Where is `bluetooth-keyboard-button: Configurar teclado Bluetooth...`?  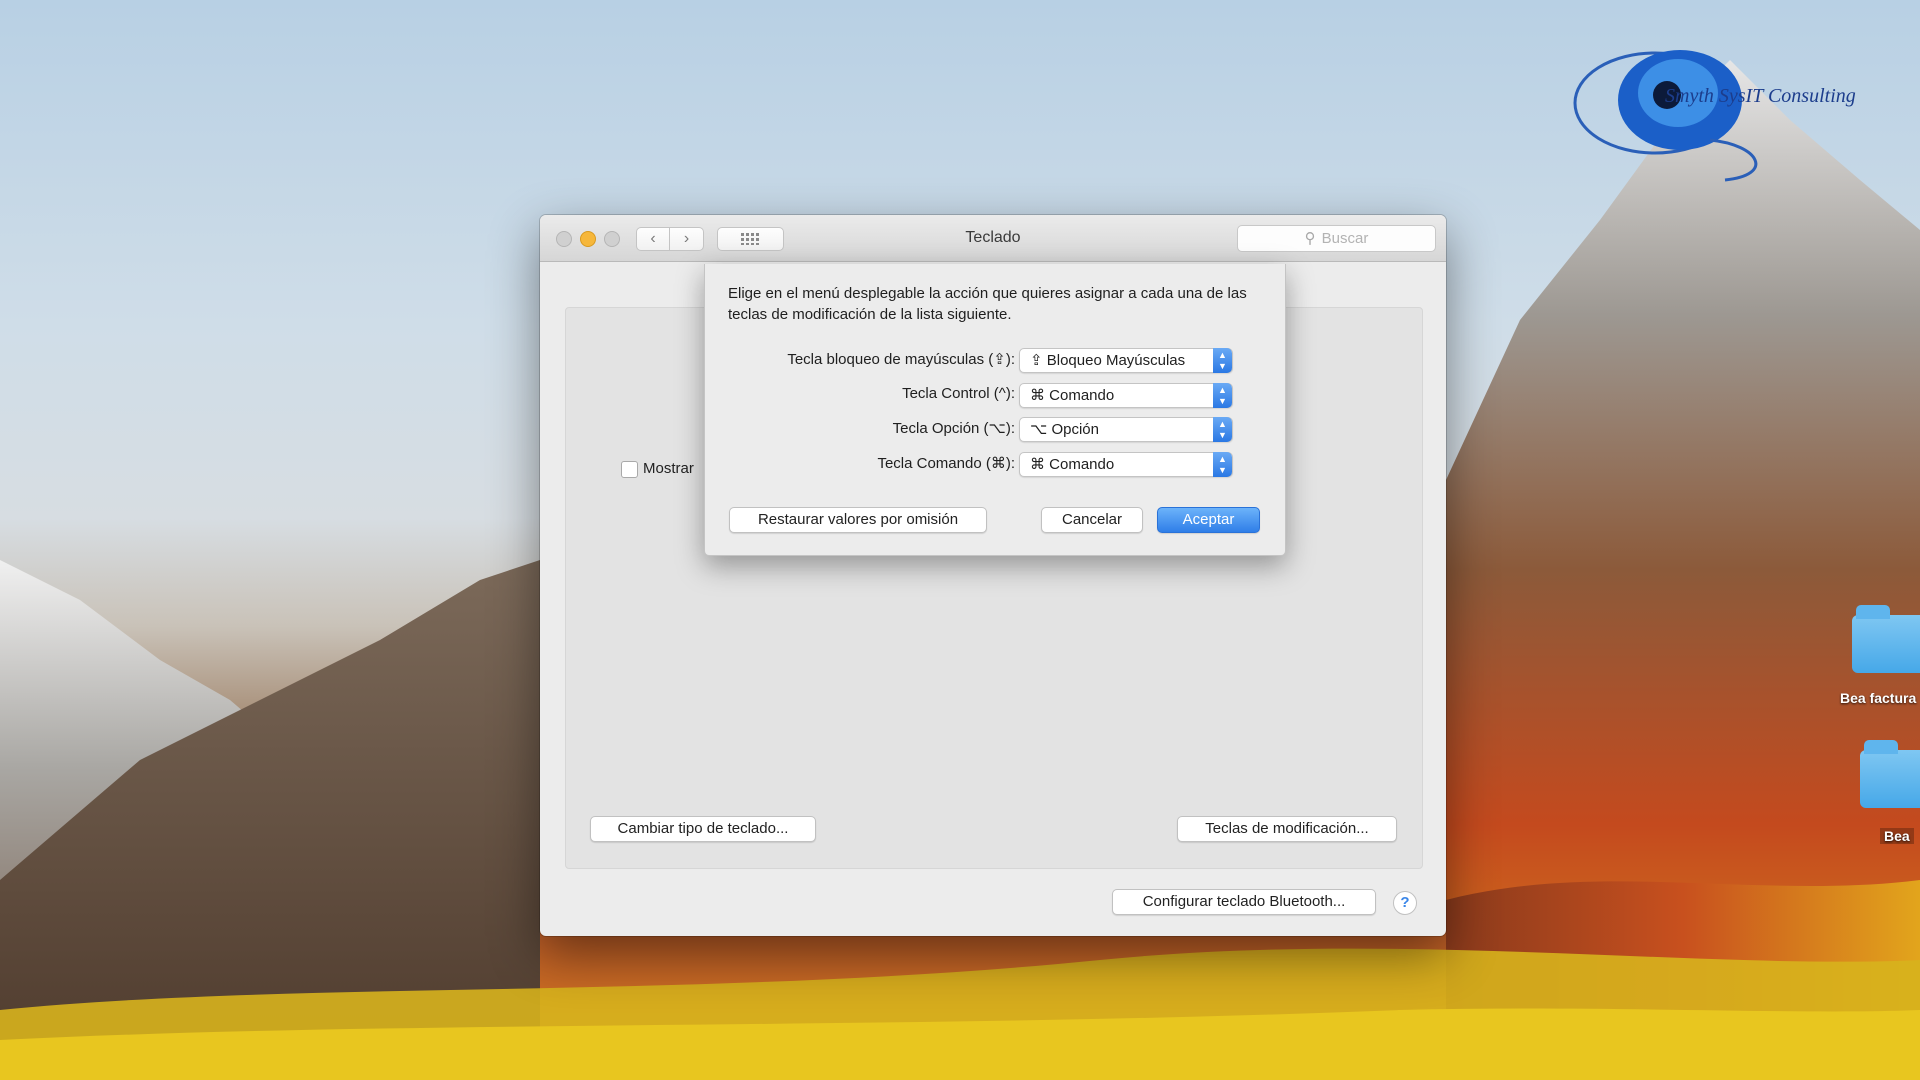 bluetooth-keyboard-button: Configurar teclado Bluetooth... is located at coordinates (1244, 902).